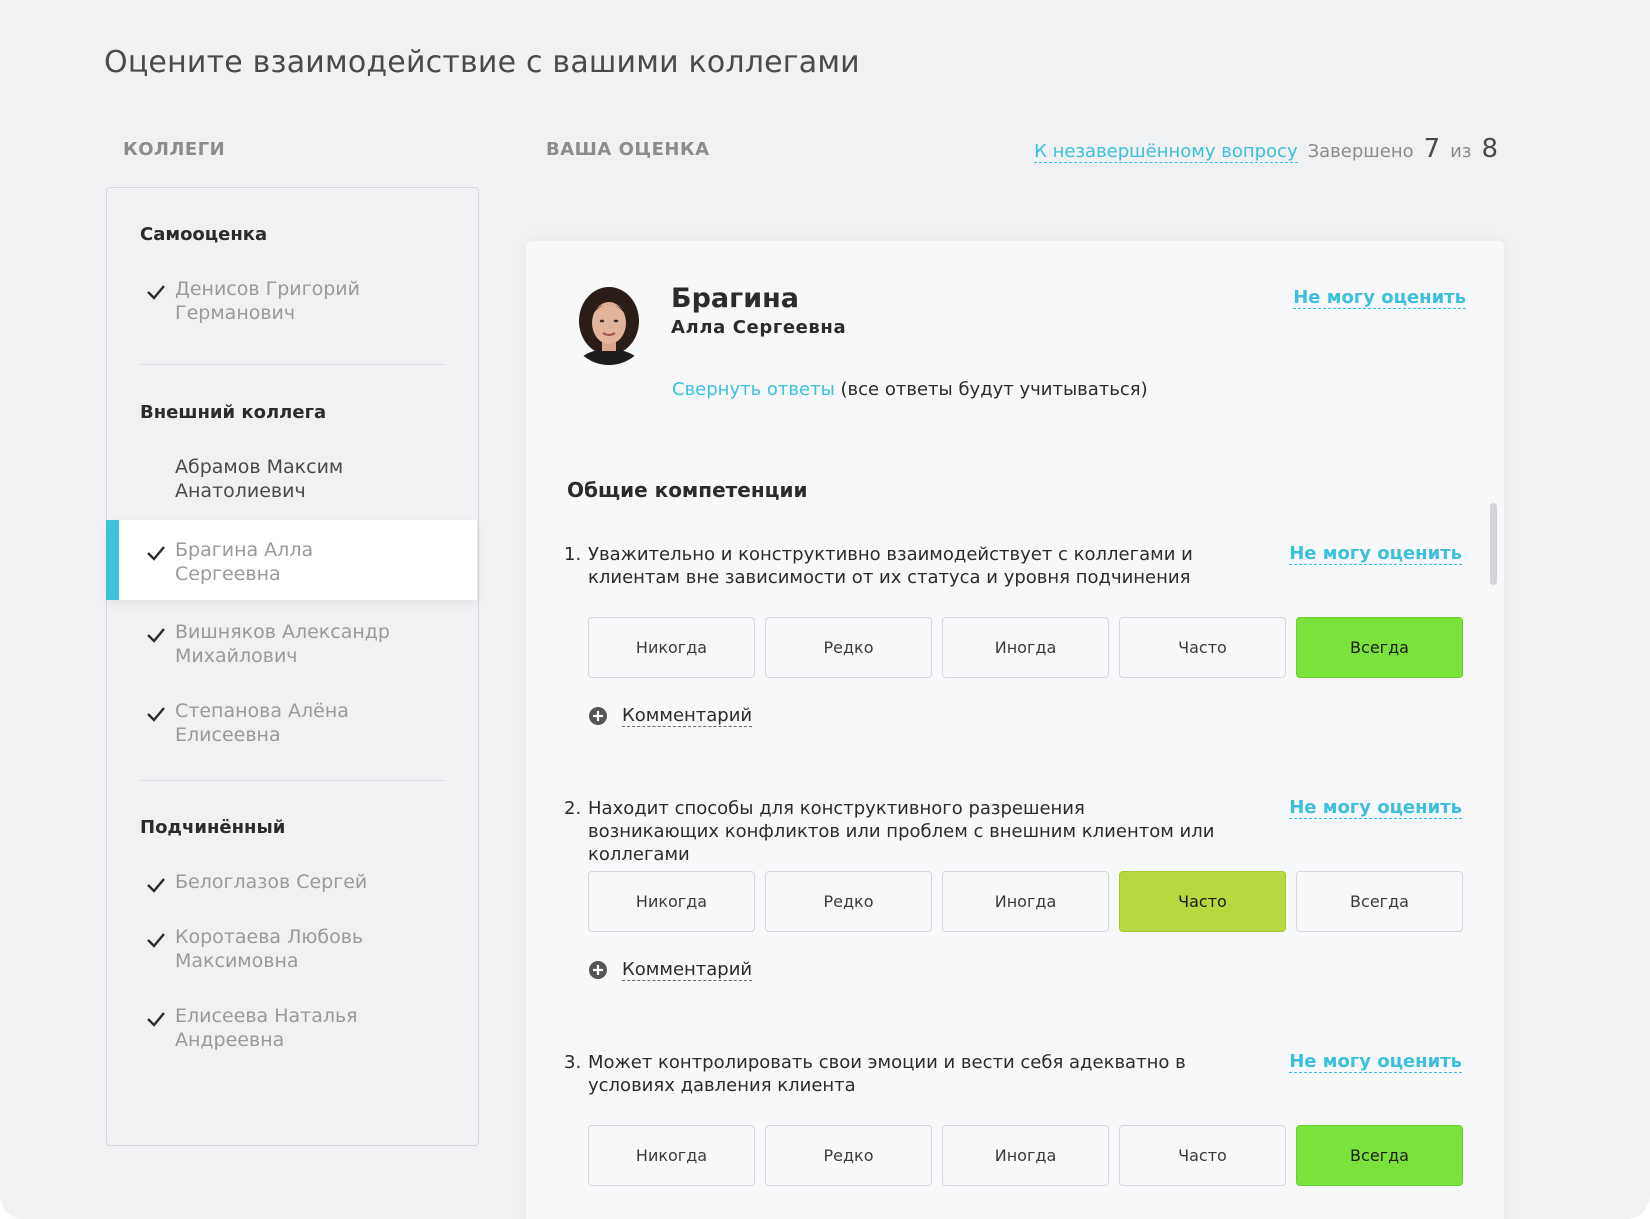 The width and height of the screenshot is (1650, 1219). What do you see at coordinates (628, 149) in the screenshot?
I see `rating-column-label: ВАША ОЦЕНКА` at bounding box center [628, 149].